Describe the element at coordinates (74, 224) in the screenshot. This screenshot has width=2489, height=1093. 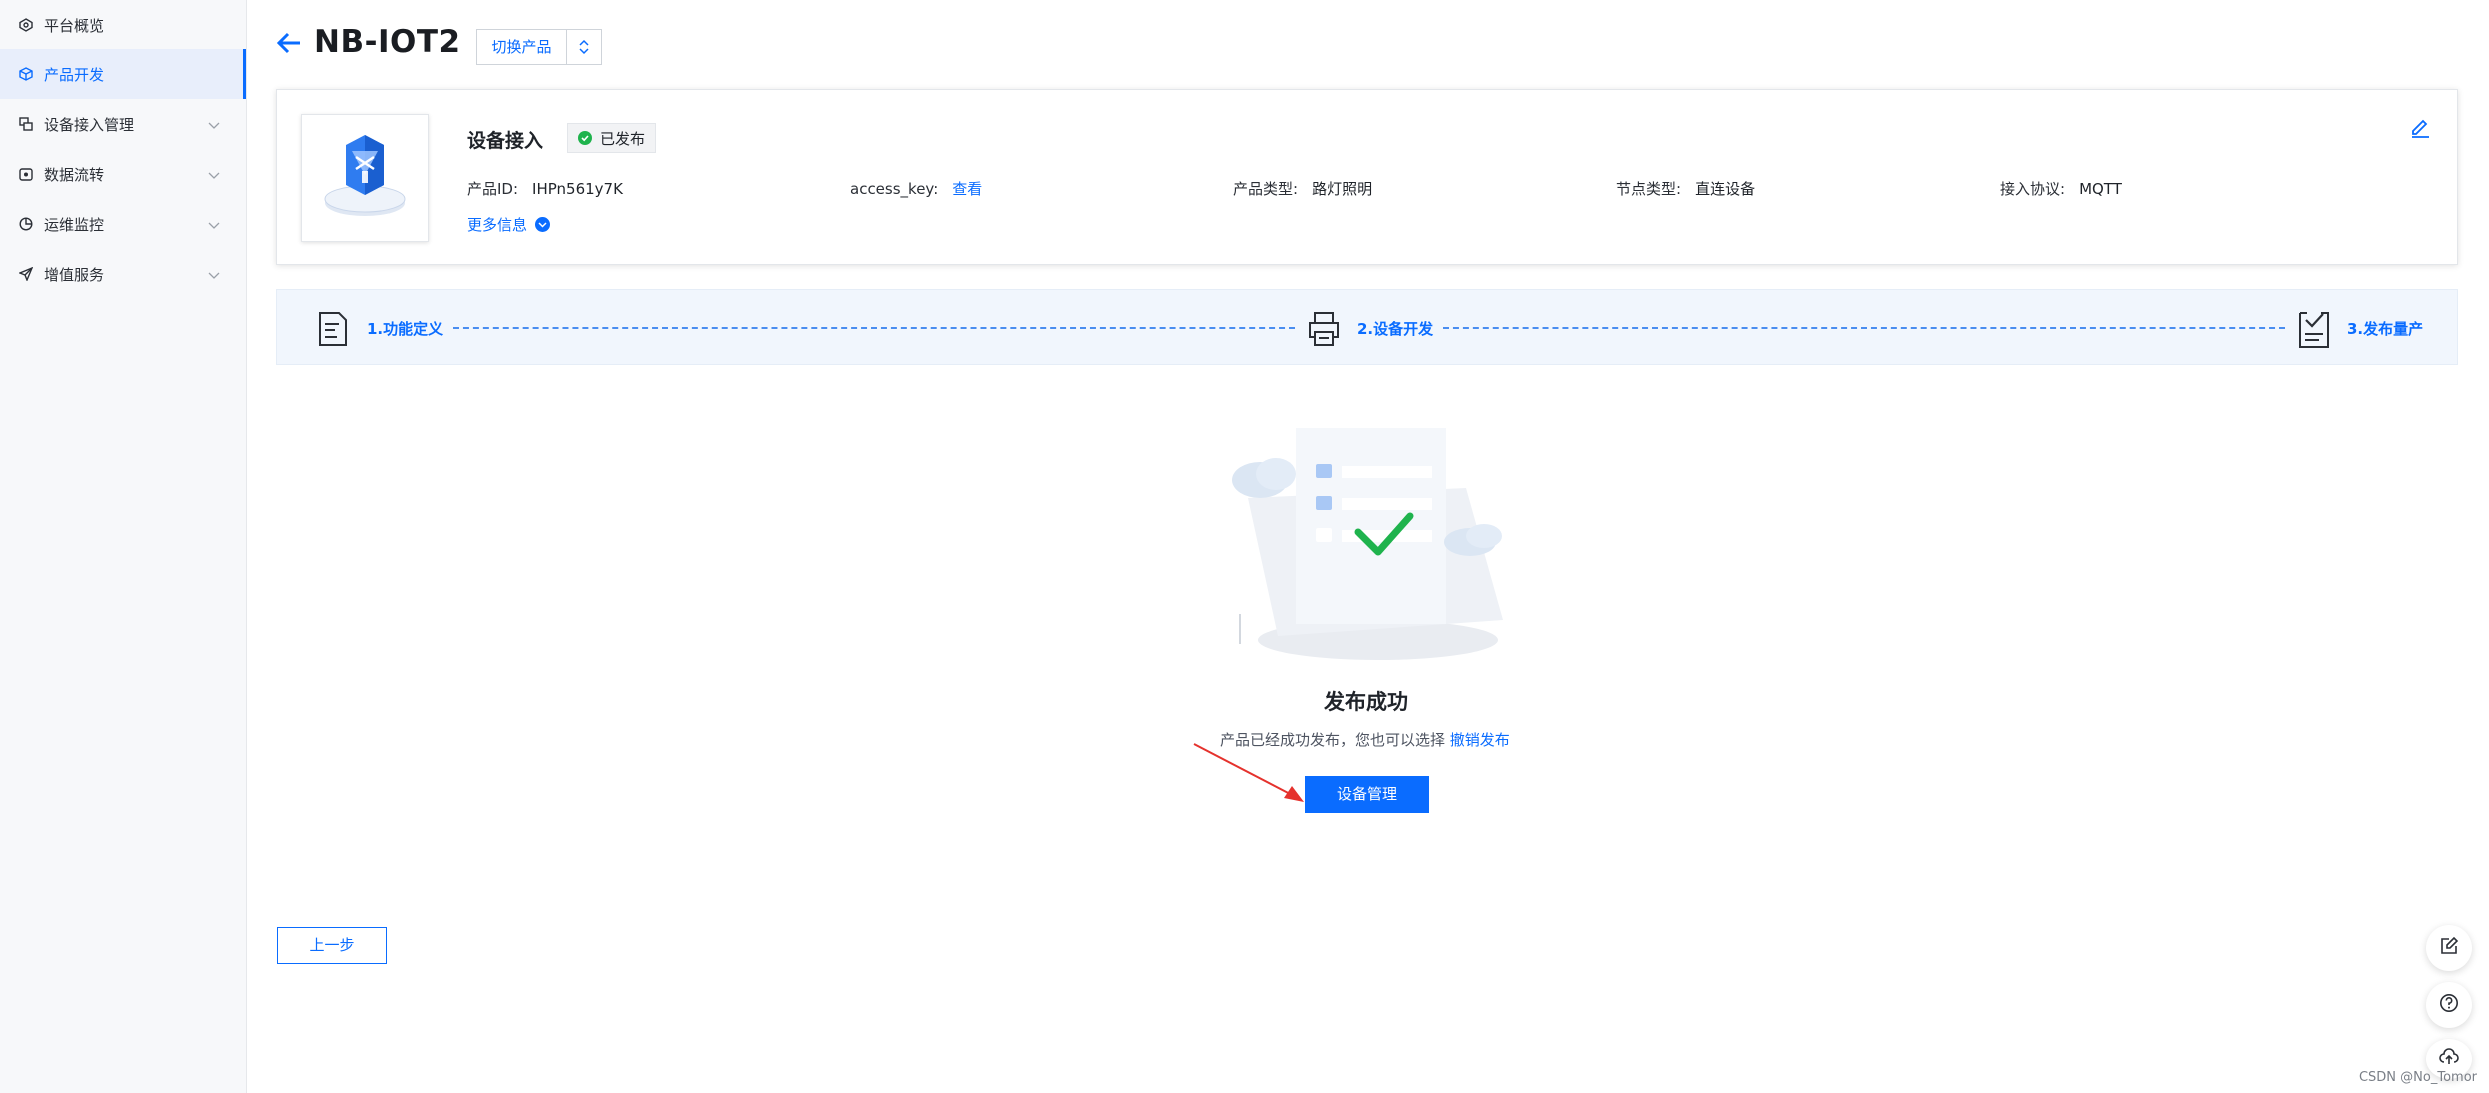
I see `sidebar-item-label: 运维监控` at that location.